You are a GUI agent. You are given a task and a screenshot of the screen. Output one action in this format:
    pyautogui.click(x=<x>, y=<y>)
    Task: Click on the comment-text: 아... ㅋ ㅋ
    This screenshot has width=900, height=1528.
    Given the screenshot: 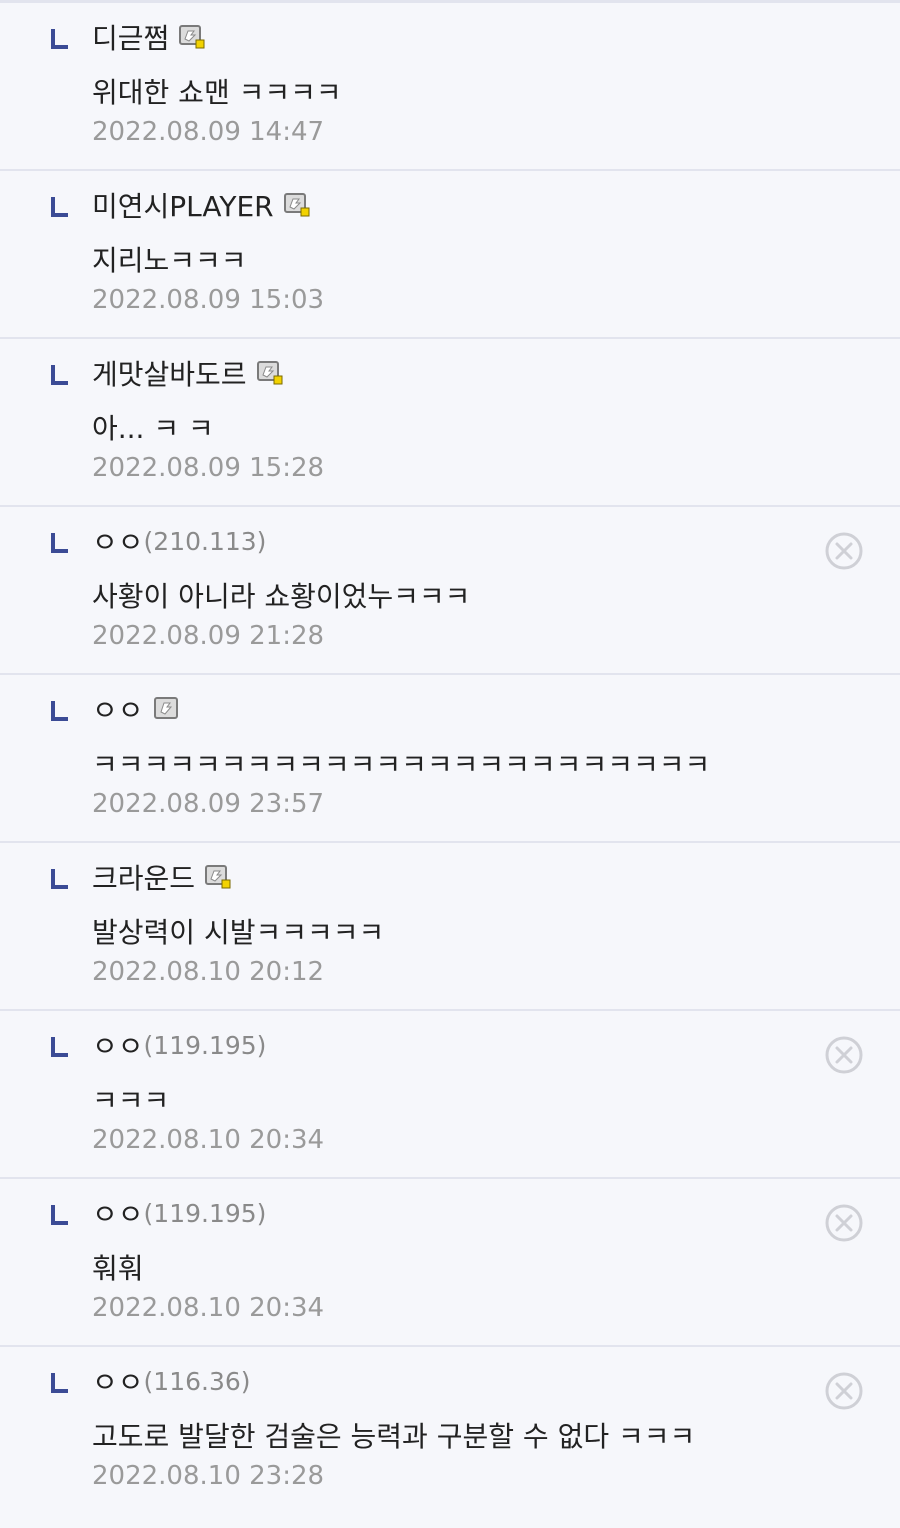 What is the action you would take?
    pyautogui.click(x=153, y=428)
    